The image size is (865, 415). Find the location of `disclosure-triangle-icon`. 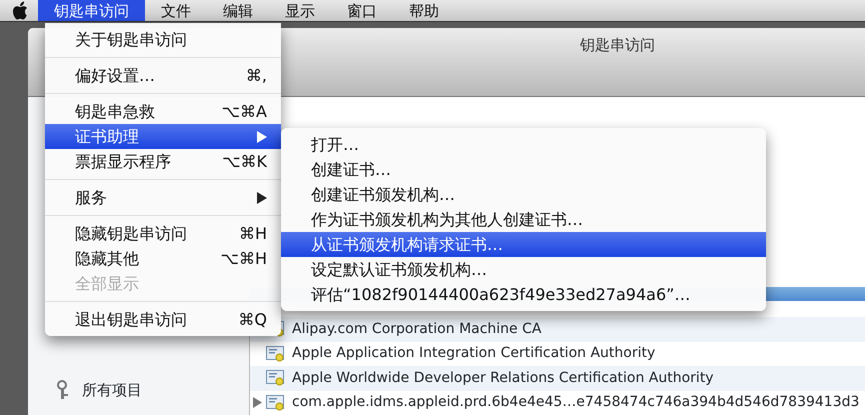

disclosure-triangle-icon is located at coordinates (257, 402).